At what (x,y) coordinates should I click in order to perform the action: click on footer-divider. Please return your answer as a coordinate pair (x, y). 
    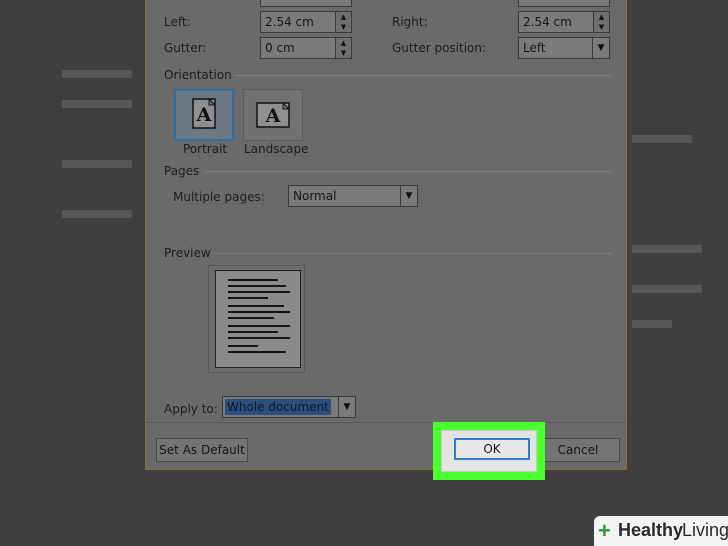
    Looking at the image, I should click on (386, 422).